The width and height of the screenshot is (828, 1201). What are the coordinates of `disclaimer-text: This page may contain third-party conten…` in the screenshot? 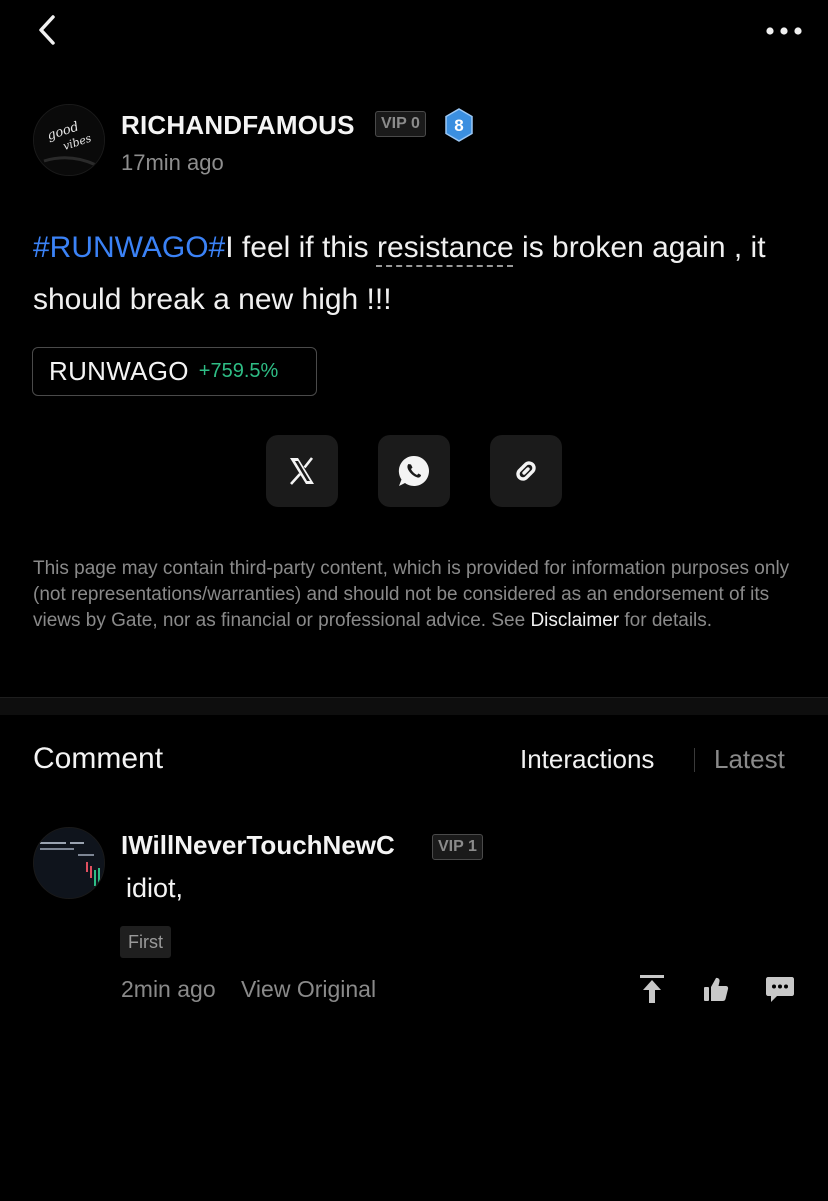 It's located at (418, 595).